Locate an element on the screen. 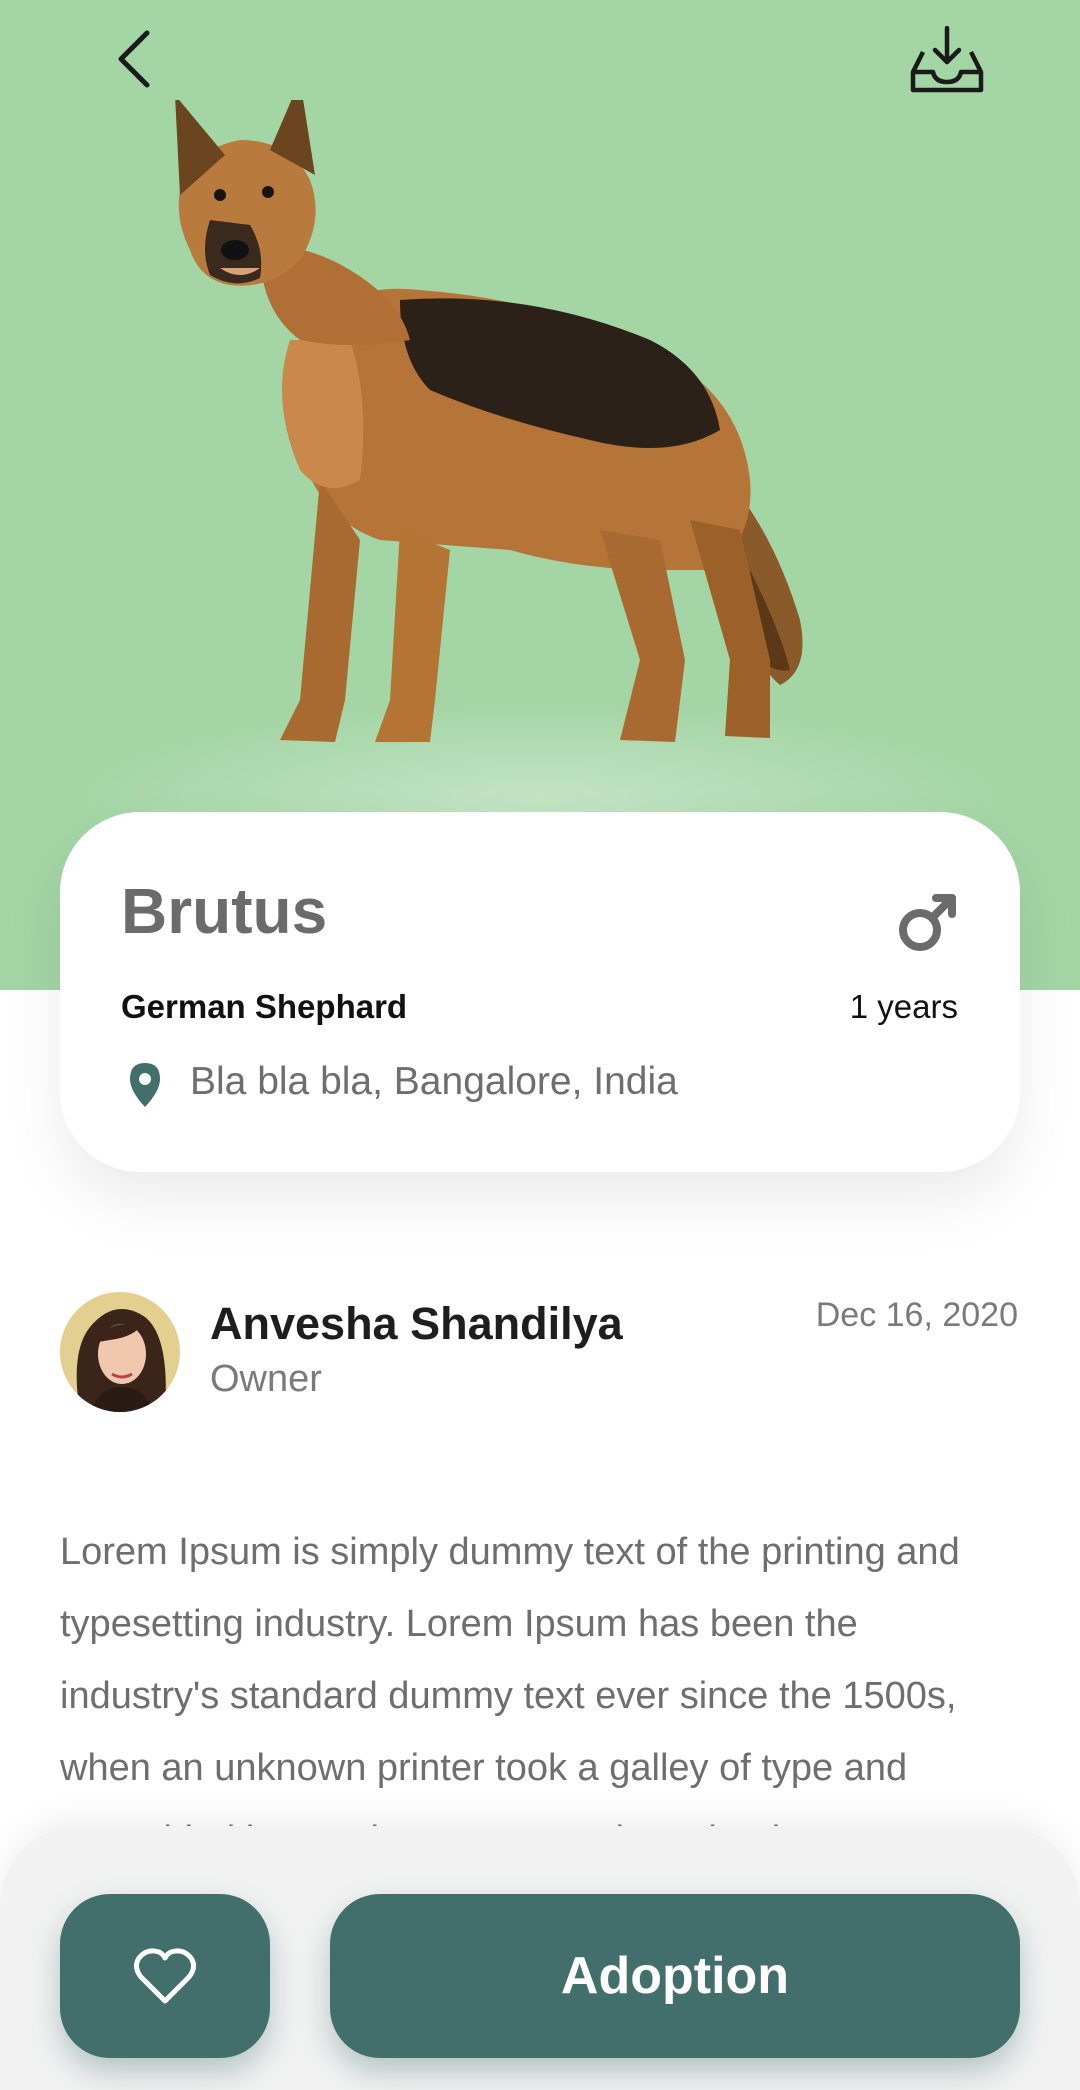 The image size is (1080, 2090). download-button is located at coordinates (947, 61).